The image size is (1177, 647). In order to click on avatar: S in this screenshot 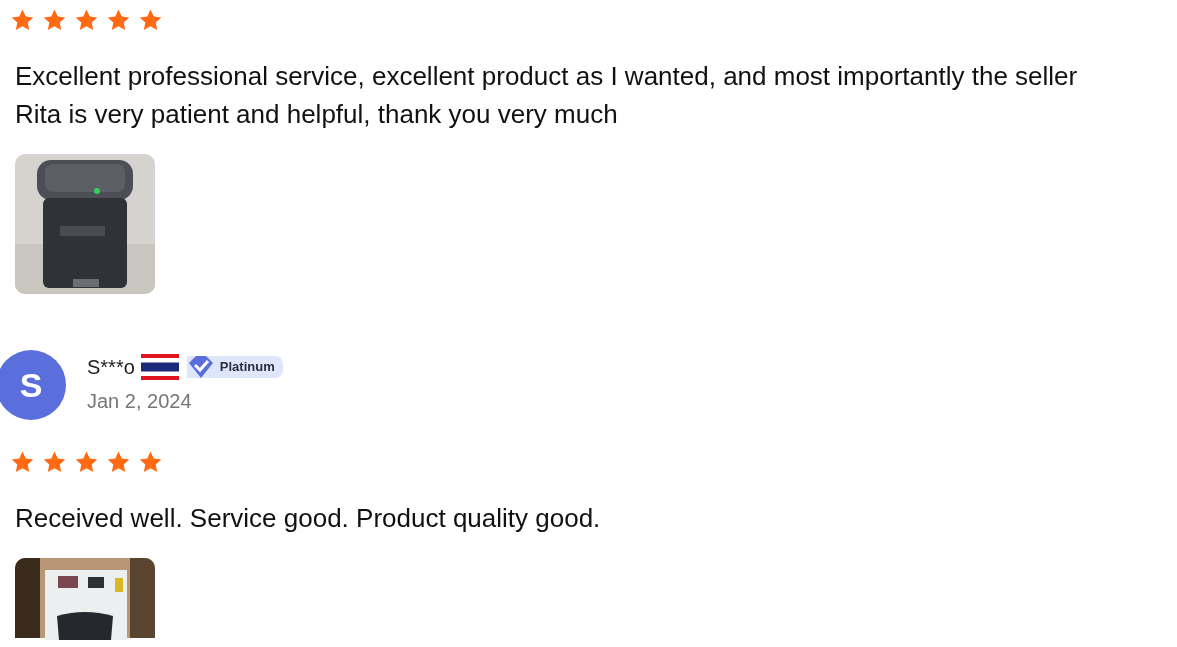, I will do `click(33, 385)`.